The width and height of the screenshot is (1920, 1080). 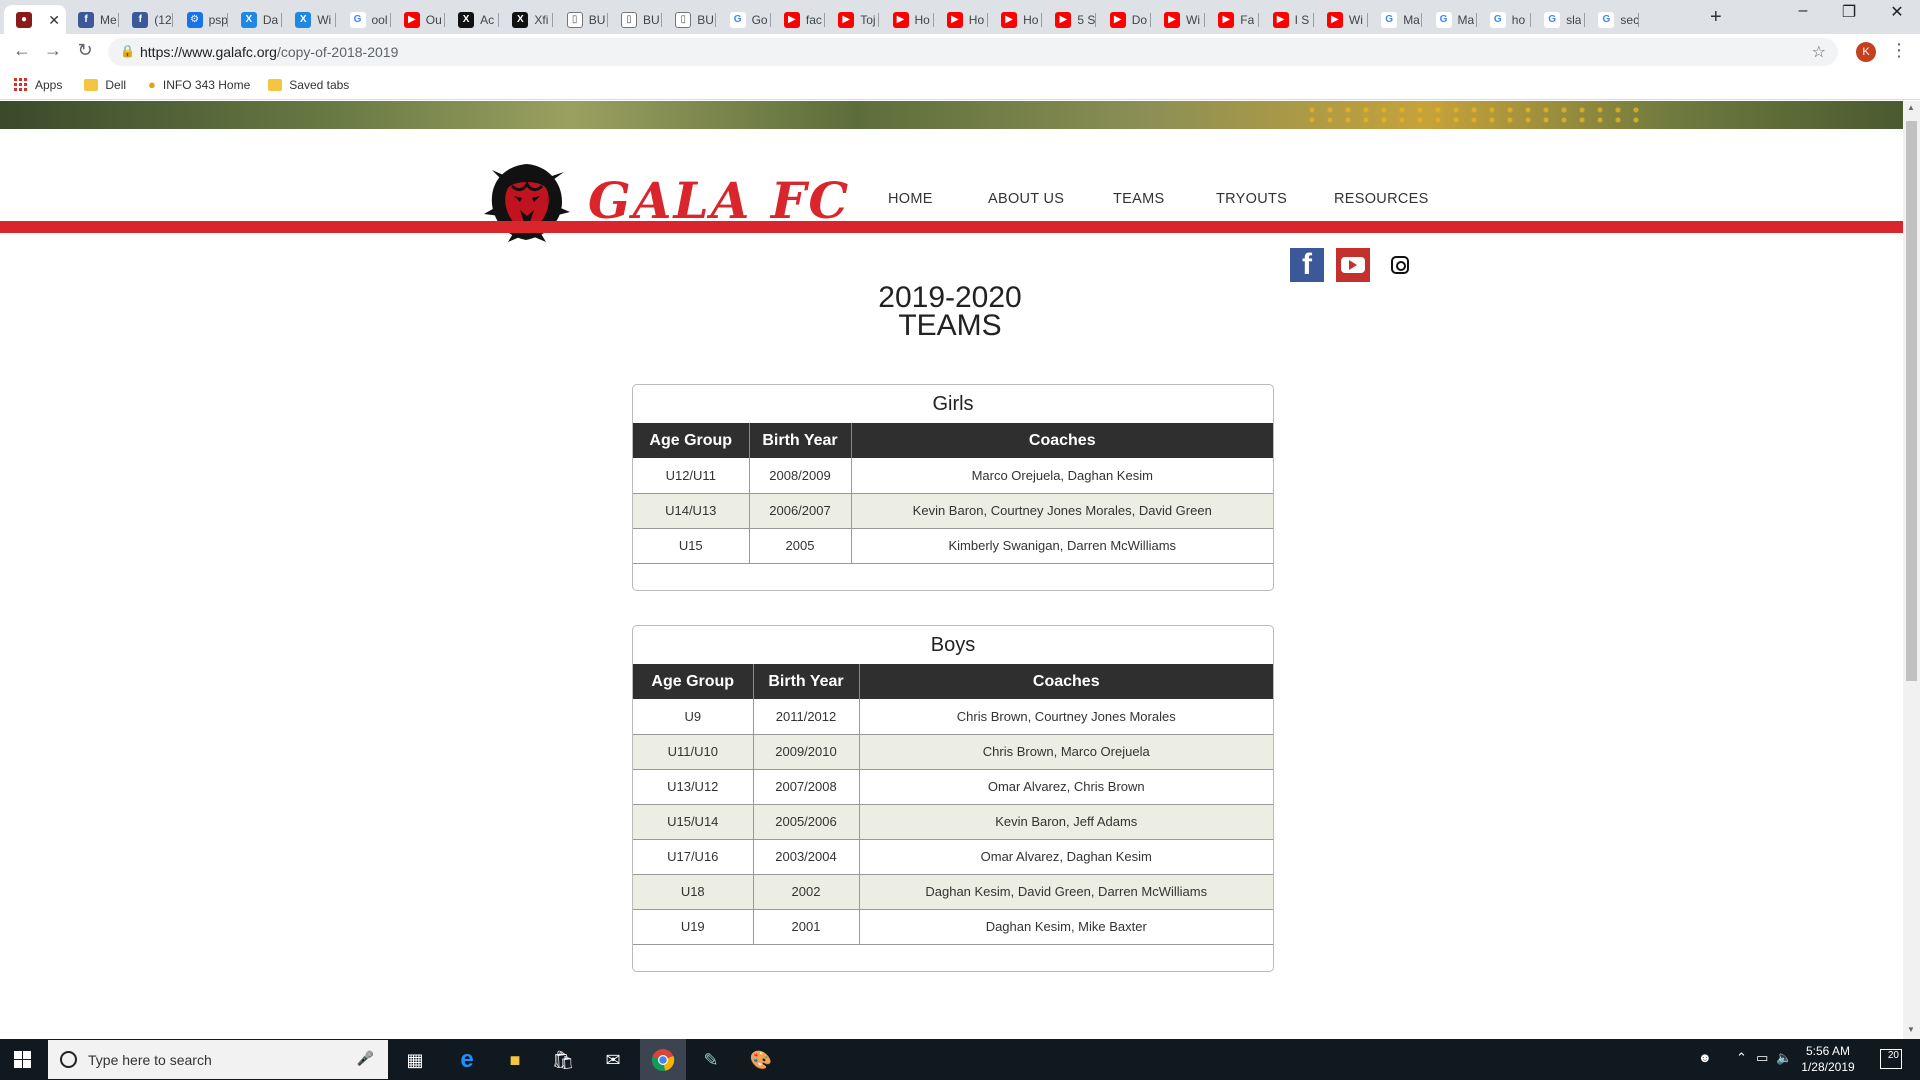 What do you see at coordinates (35, 19) in the screenshot?
I see `browser-tab: ● ✕` at bounding box center [35, 19].